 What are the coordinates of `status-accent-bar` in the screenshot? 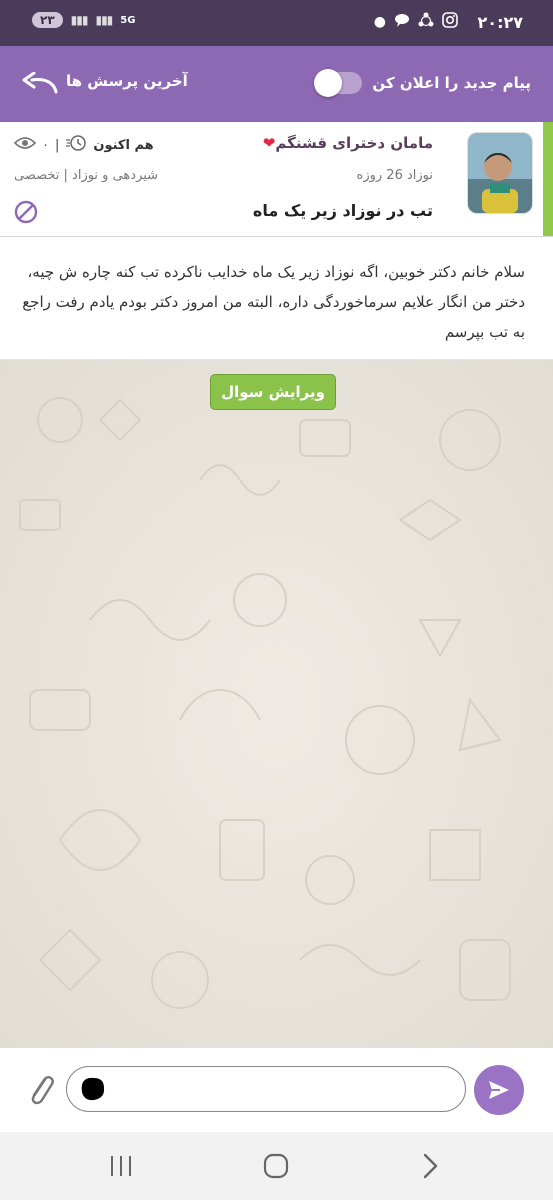 It's located at (548, 179).